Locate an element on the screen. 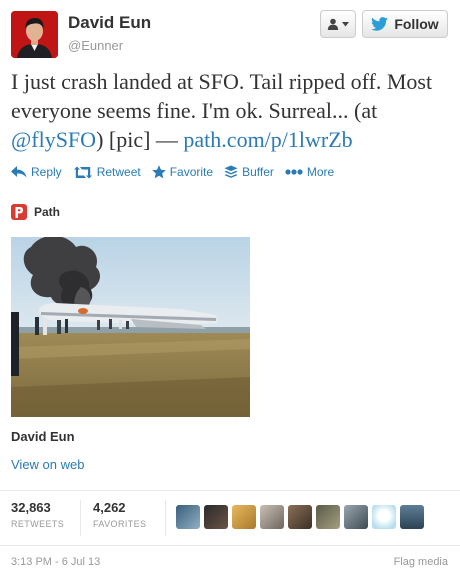  bird-icon is located at coordinates (380, 24).